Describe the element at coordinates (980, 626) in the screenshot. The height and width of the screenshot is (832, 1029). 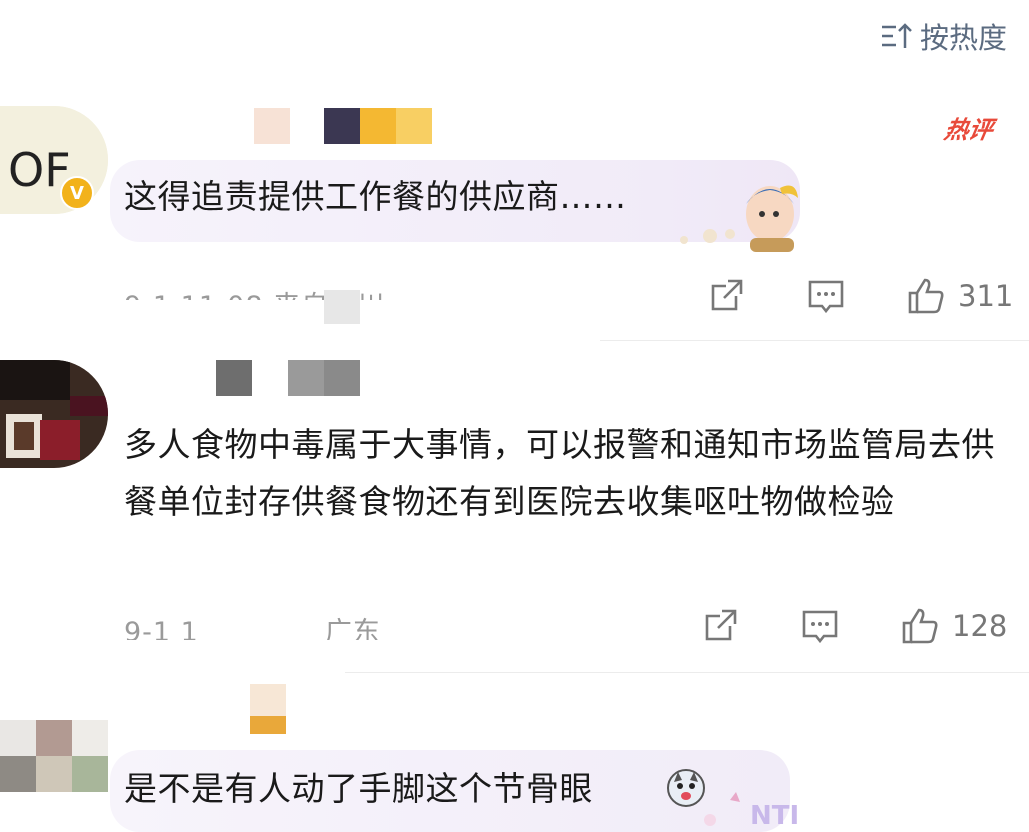
I see `like-count: 128` at that location.